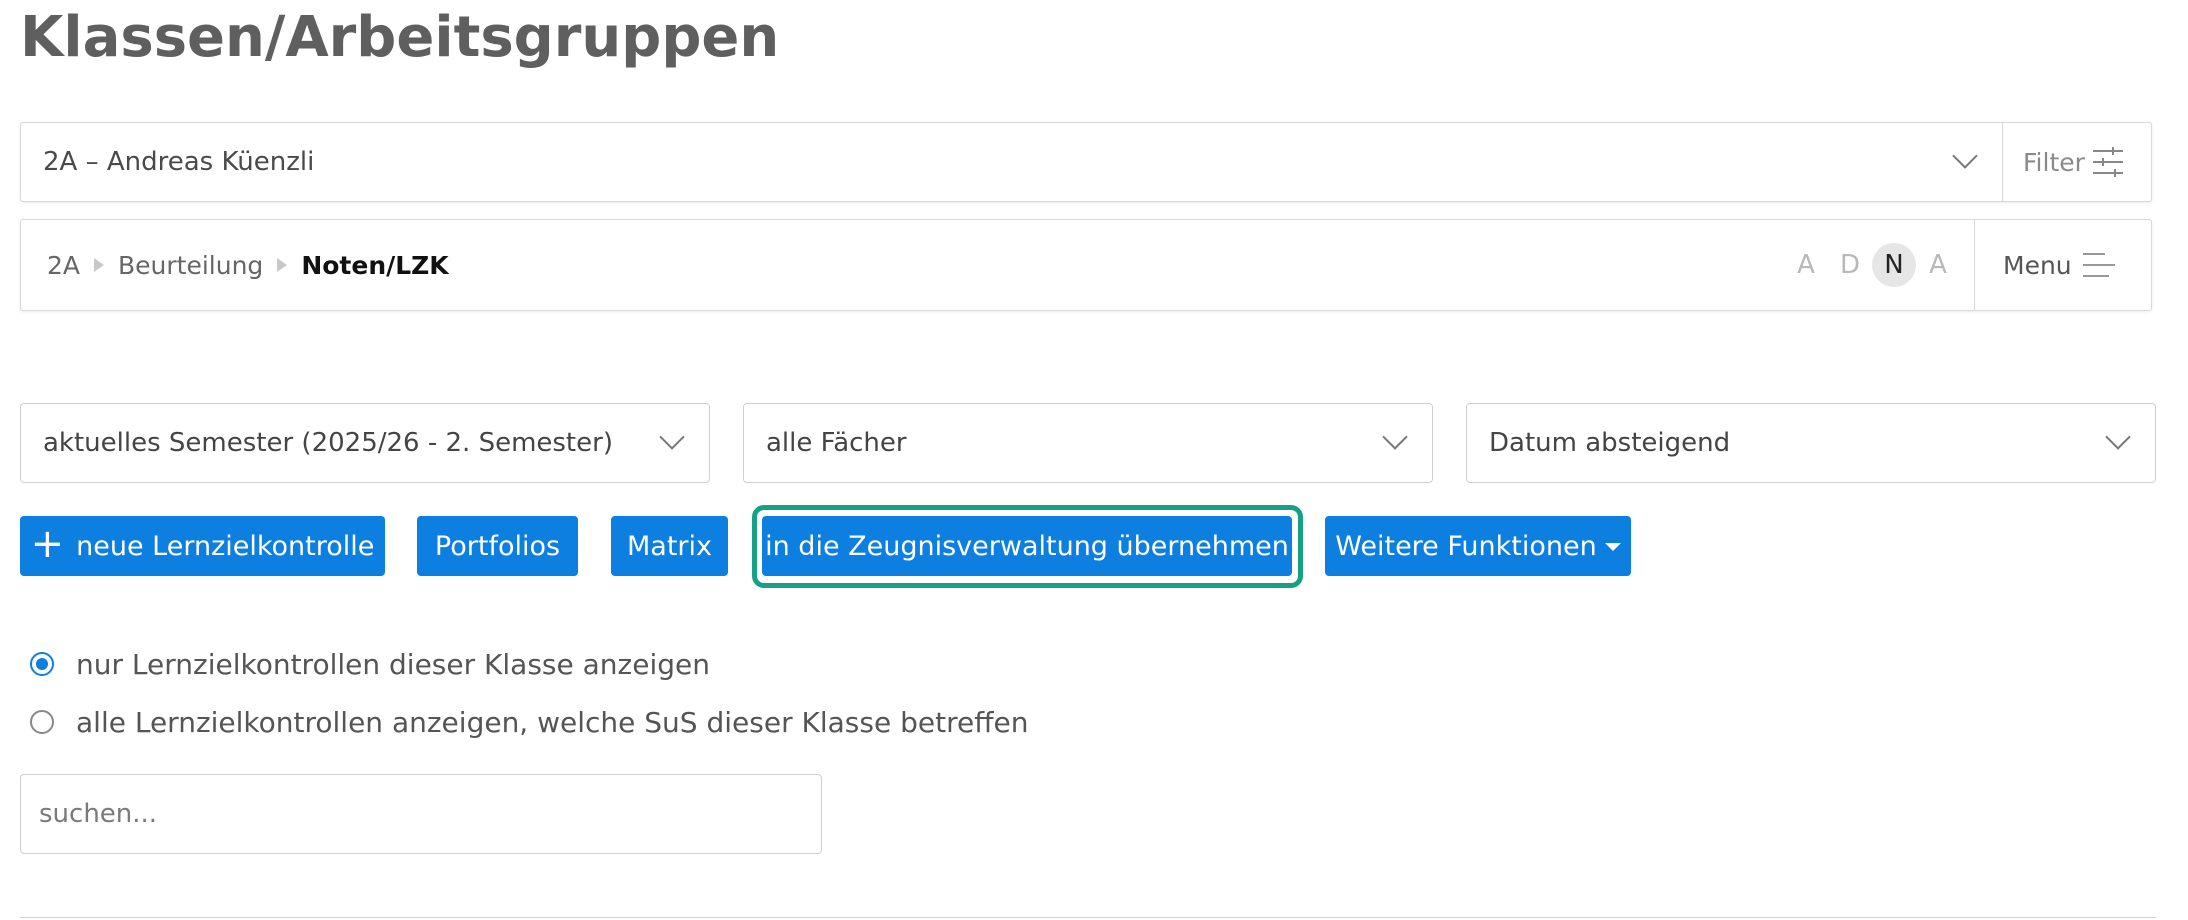 The height and width of the screenshot is (920, 2188). What do you see at coordinates (1806, 265) in the screenshot?
I see `view-mode-a: A` at bounding box center [1806, 265].